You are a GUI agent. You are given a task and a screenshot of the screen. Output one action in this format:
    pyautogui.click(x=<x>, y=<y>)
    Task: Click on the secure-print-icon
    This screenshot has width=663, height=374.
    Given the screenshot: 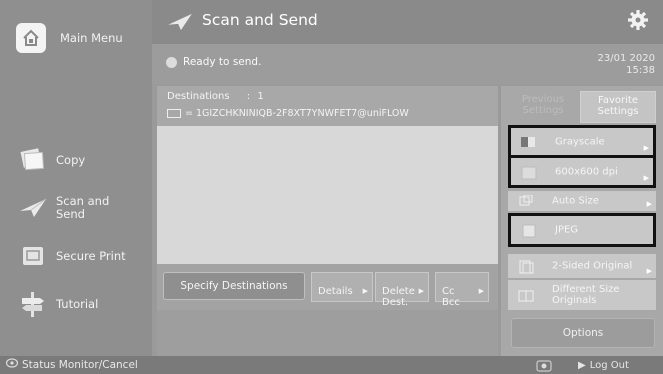 What is the action you would take?
    pyautogui.click(x=33, y=256)
    